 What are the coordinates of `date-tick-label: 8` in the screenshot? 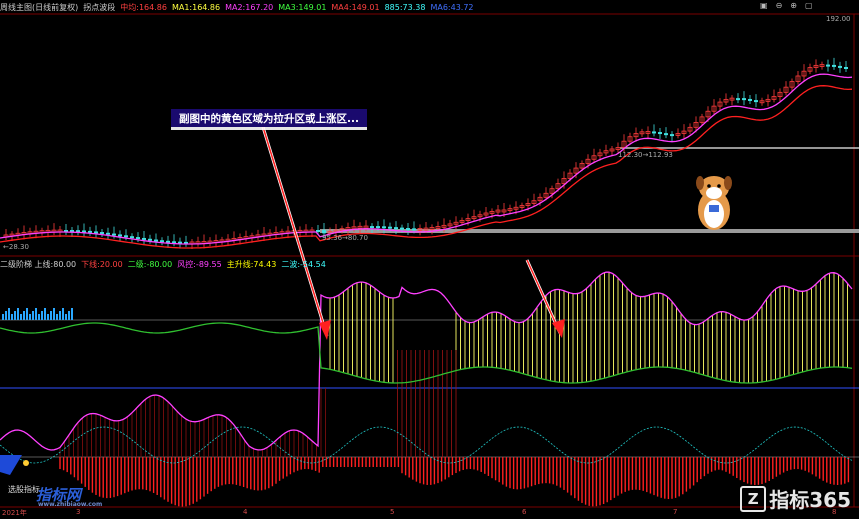 It's located at (834, 512).